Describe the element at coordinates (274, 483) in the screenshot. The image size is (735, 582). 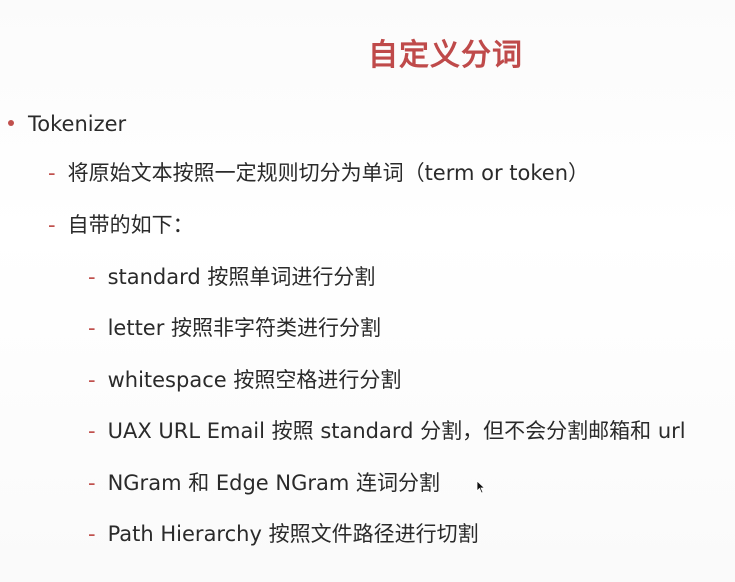
I see `tokenizer-text: NGram 和 Edge NGram 连词分割` at that location.